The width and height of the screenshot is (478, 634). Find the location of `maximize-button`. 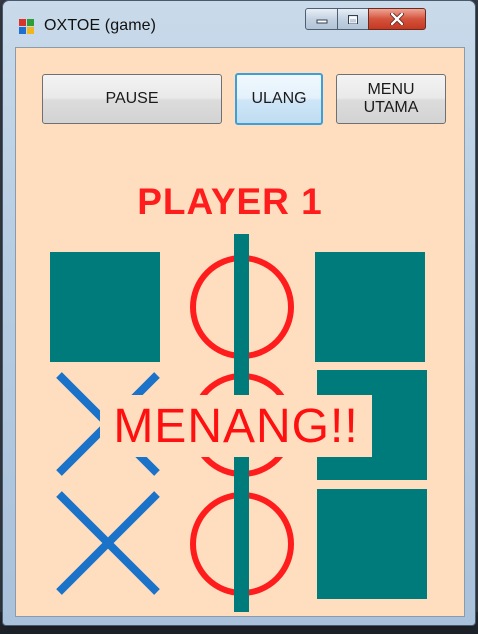

maximize-button is located at coordinates (353, 19).